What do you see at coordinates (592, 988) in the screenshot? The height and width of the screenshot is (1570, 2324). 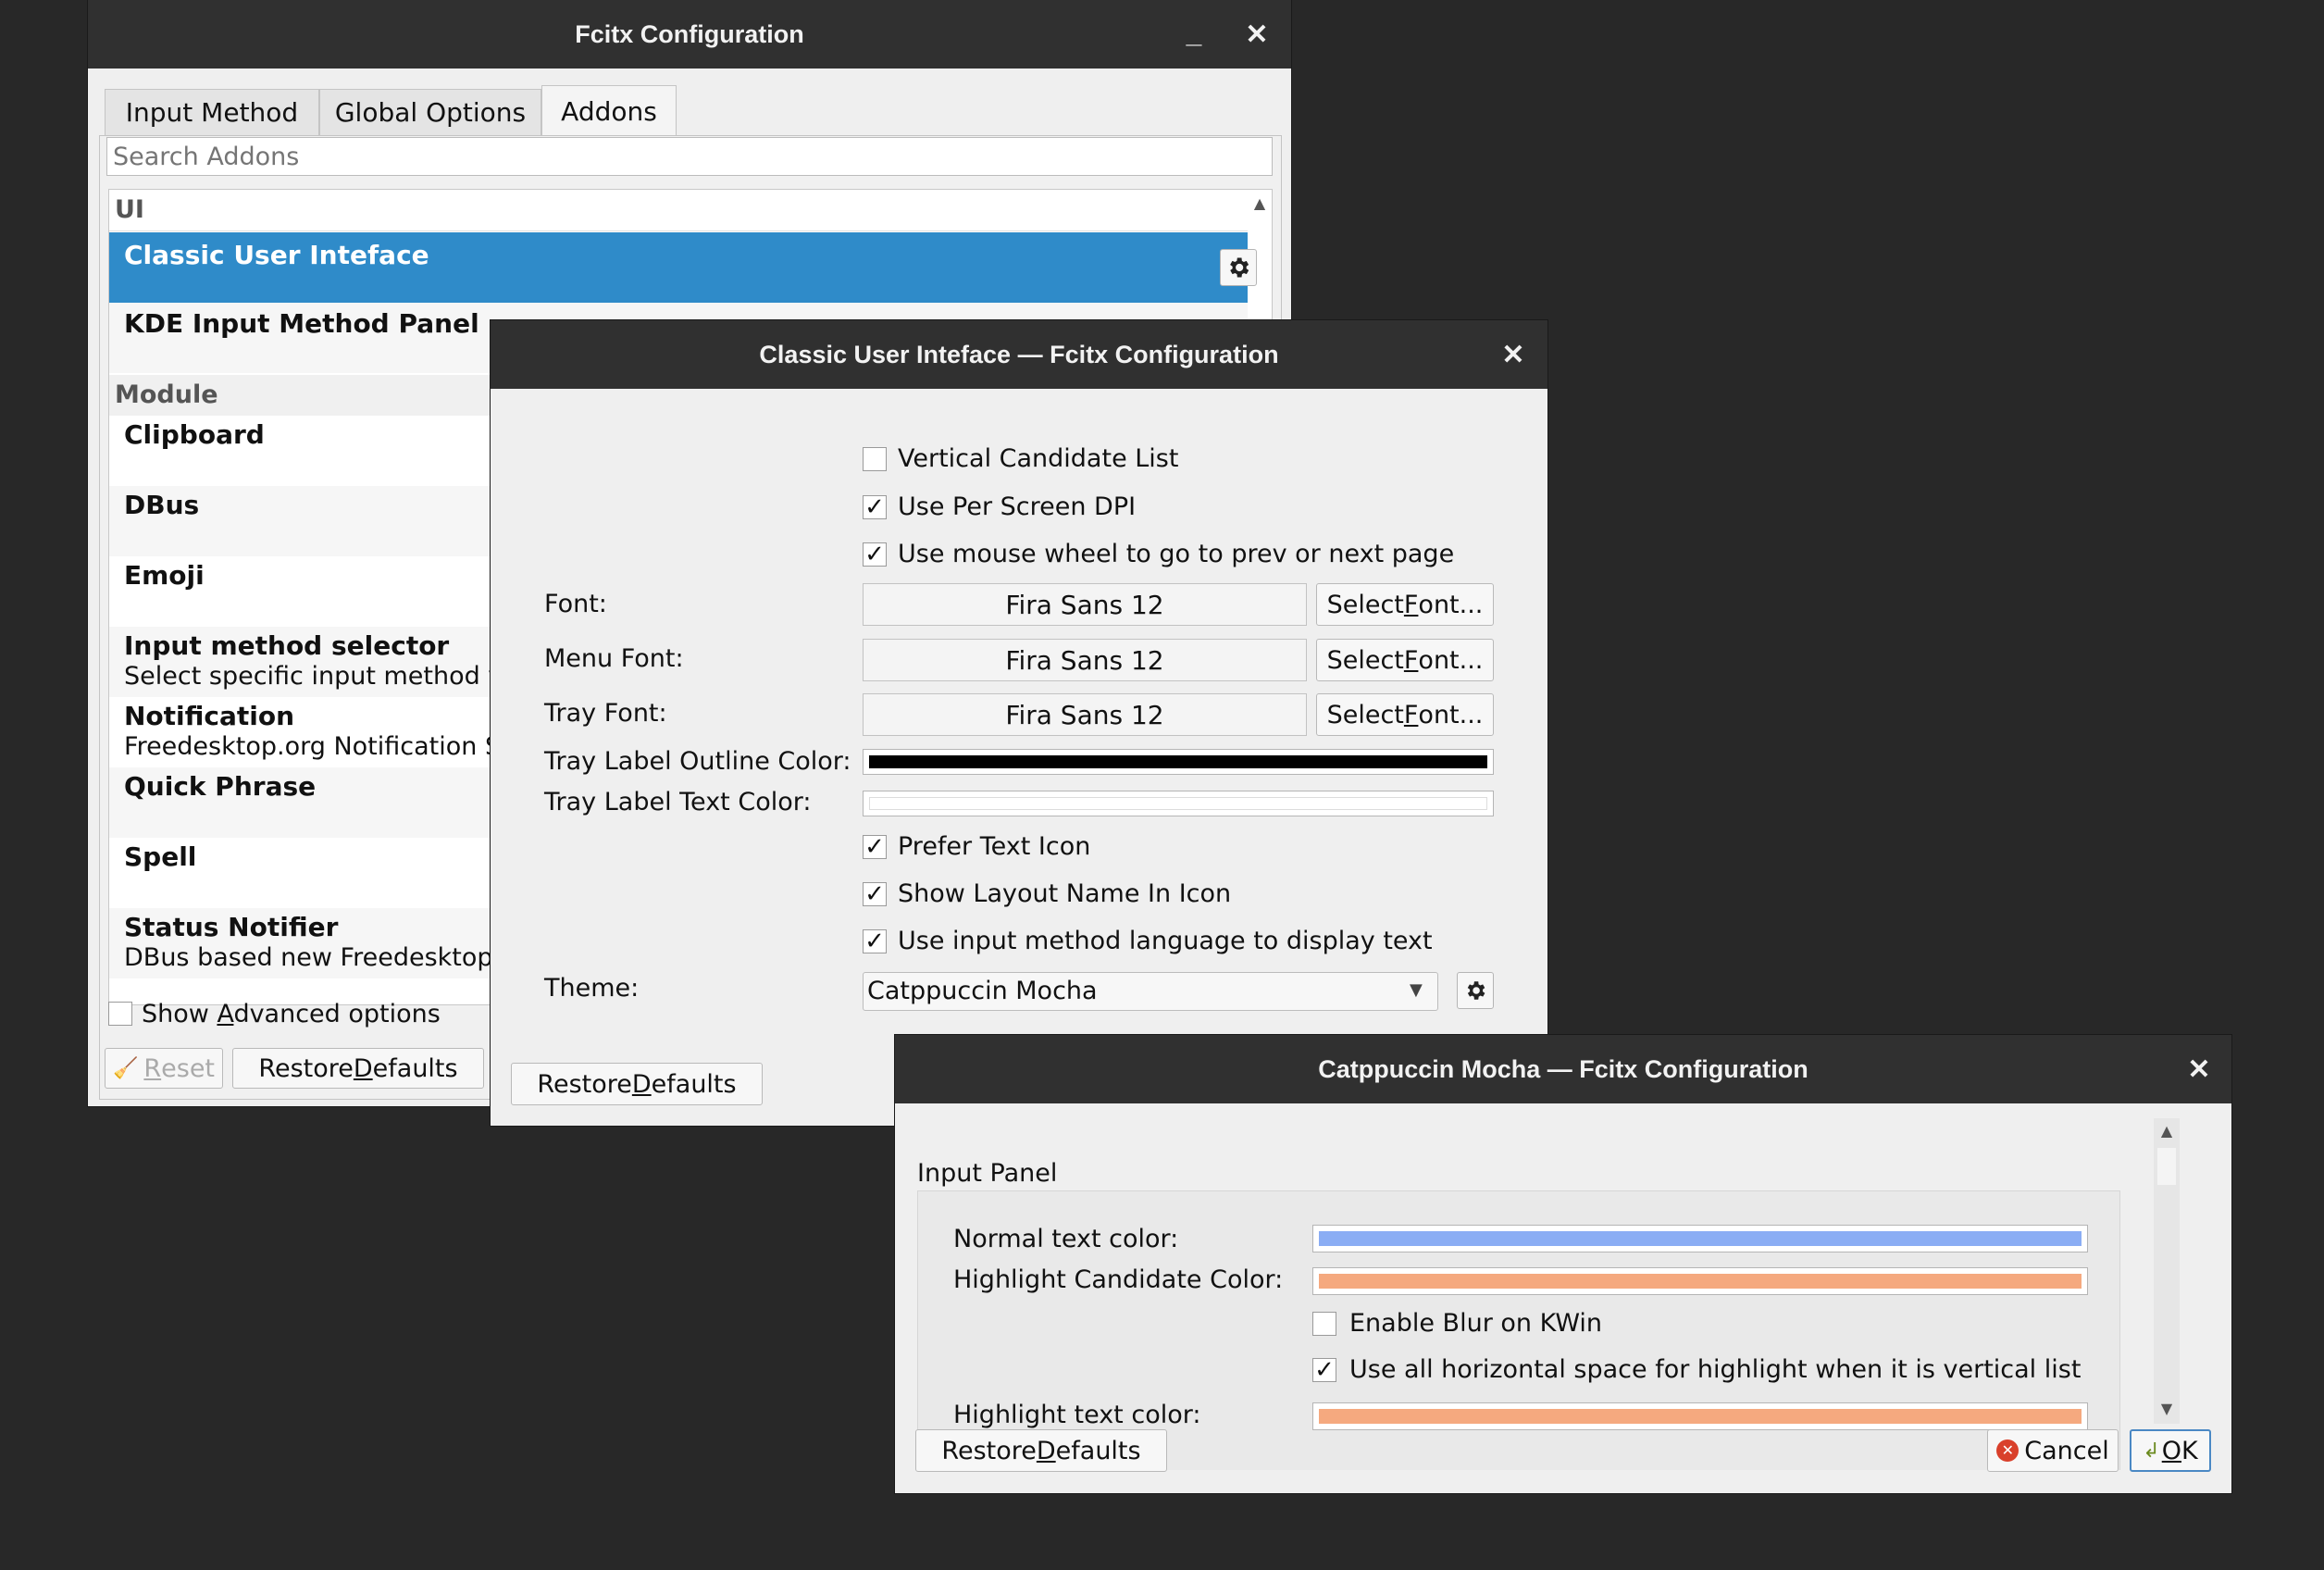 I see `theme-label: Theme:` at bounding box center [592, 988].